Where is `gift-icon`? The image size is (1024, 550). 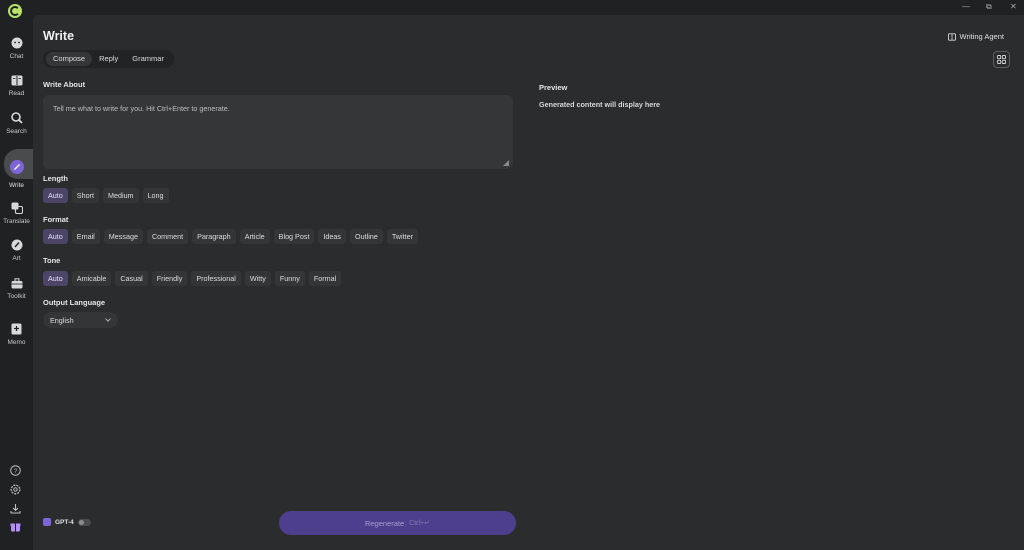 gift-icon is located at coordinates (15, 526).